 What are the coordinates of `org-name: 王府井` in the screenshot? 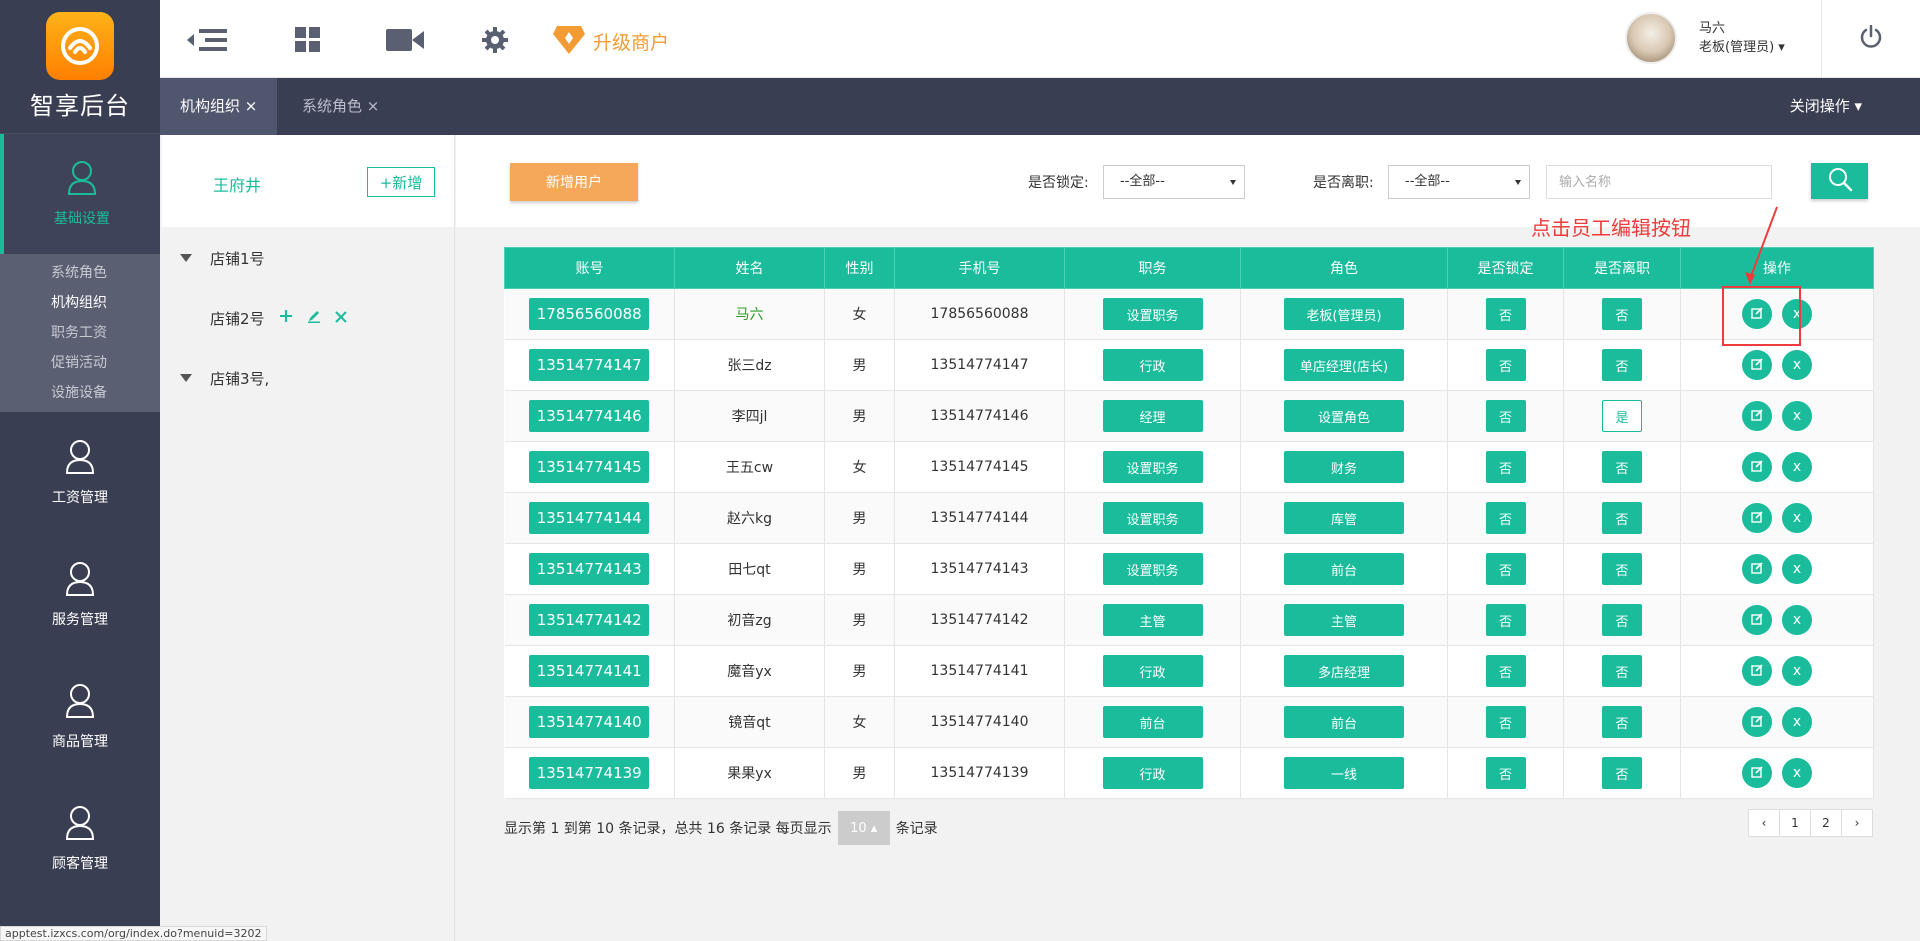 It's located at (237, 184).